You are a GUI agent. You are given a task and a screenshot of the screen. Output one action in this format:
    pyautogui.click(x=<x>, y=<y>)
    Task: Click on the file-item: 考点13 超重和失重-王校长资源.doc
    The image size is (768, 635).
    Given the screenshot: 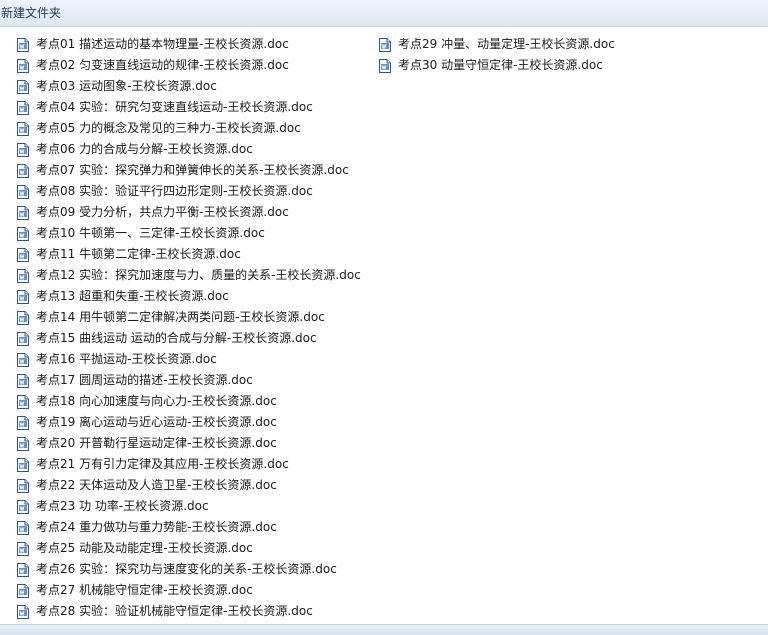 What is the action you would take?
    pyautogui.click(x=189, y=296)
    